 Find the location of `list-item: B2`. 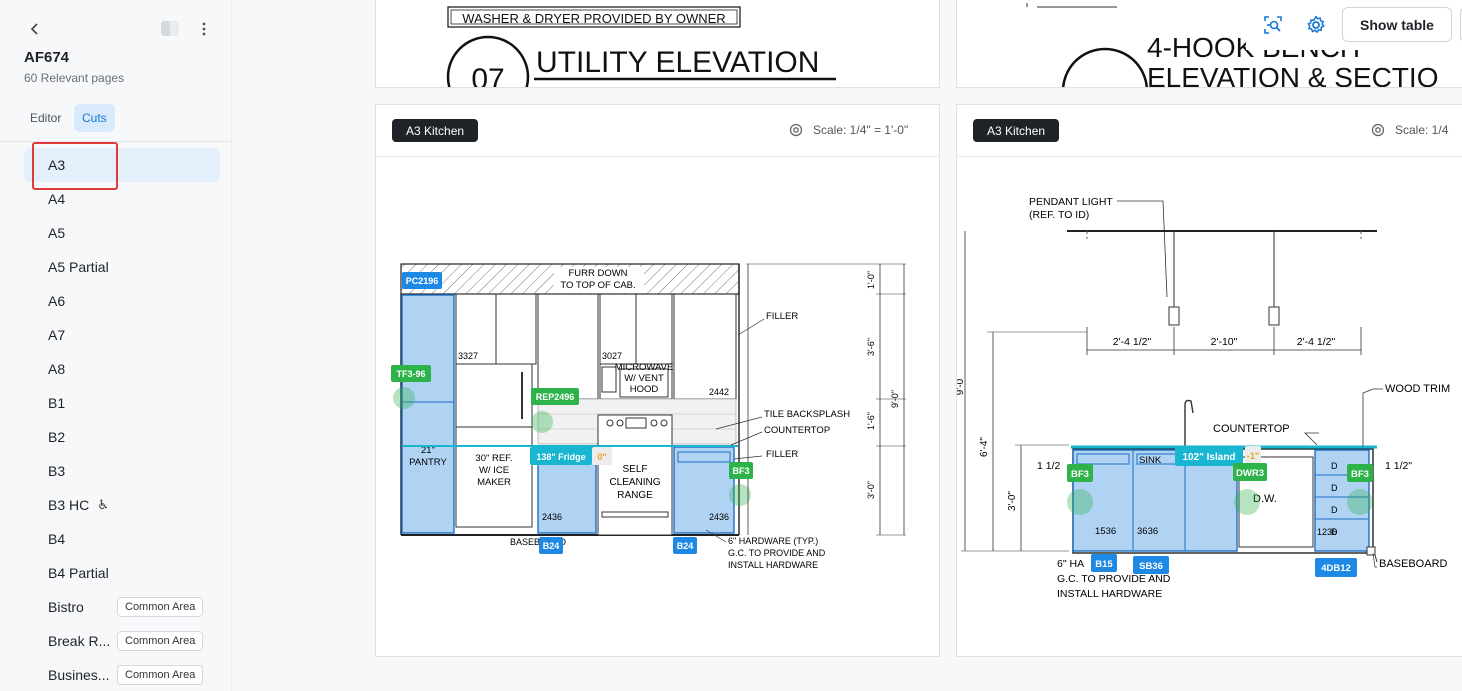

list-item: B2 is located at coordinates (122, 437).